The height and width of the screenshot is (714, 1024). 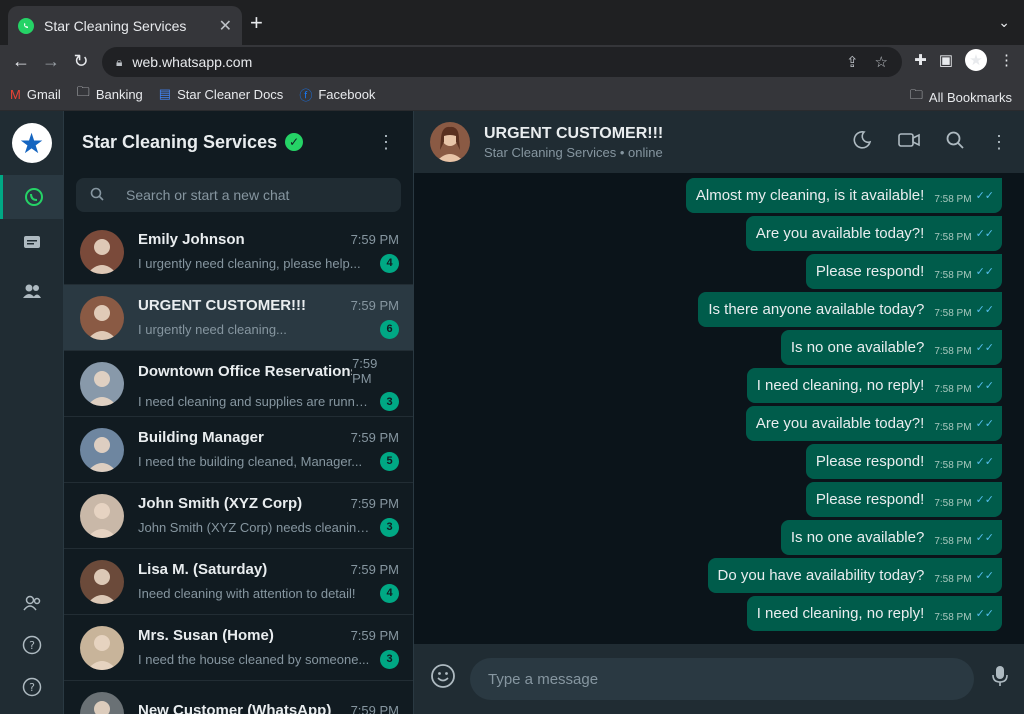 I want to click on chevron-down-icon: ⌄, so click(x=1004, y=22).